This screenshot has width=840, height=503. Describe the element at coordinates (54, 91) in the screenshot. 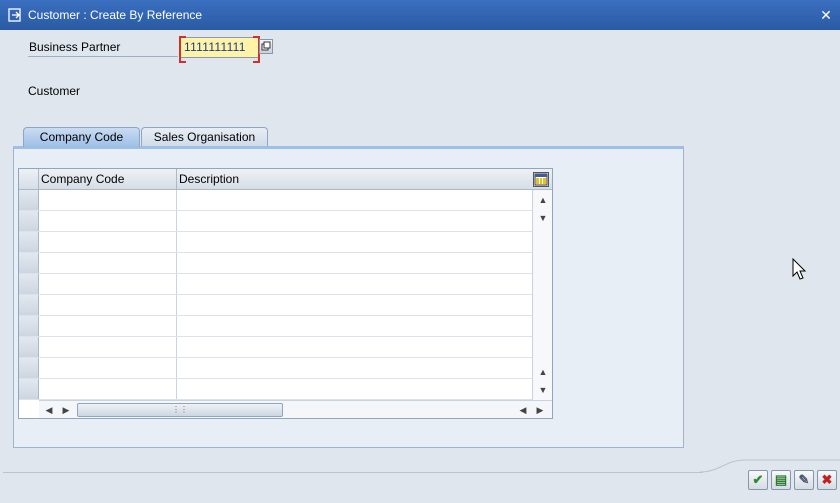

I see `customer-label: Customer` at that location.